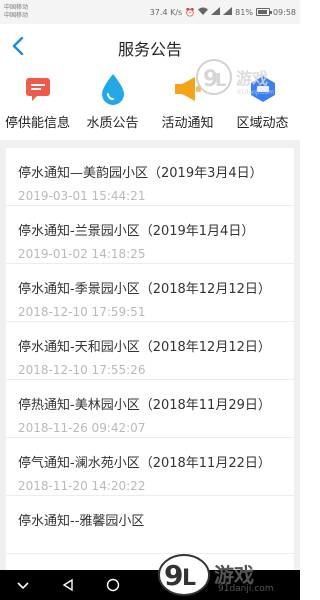 The height and width of the screenshot is (600, 320). Describe the element at coordinates (81, 521) in the screenshot. I see `notice-title: 停水通知--雅馨园小区` at that location.